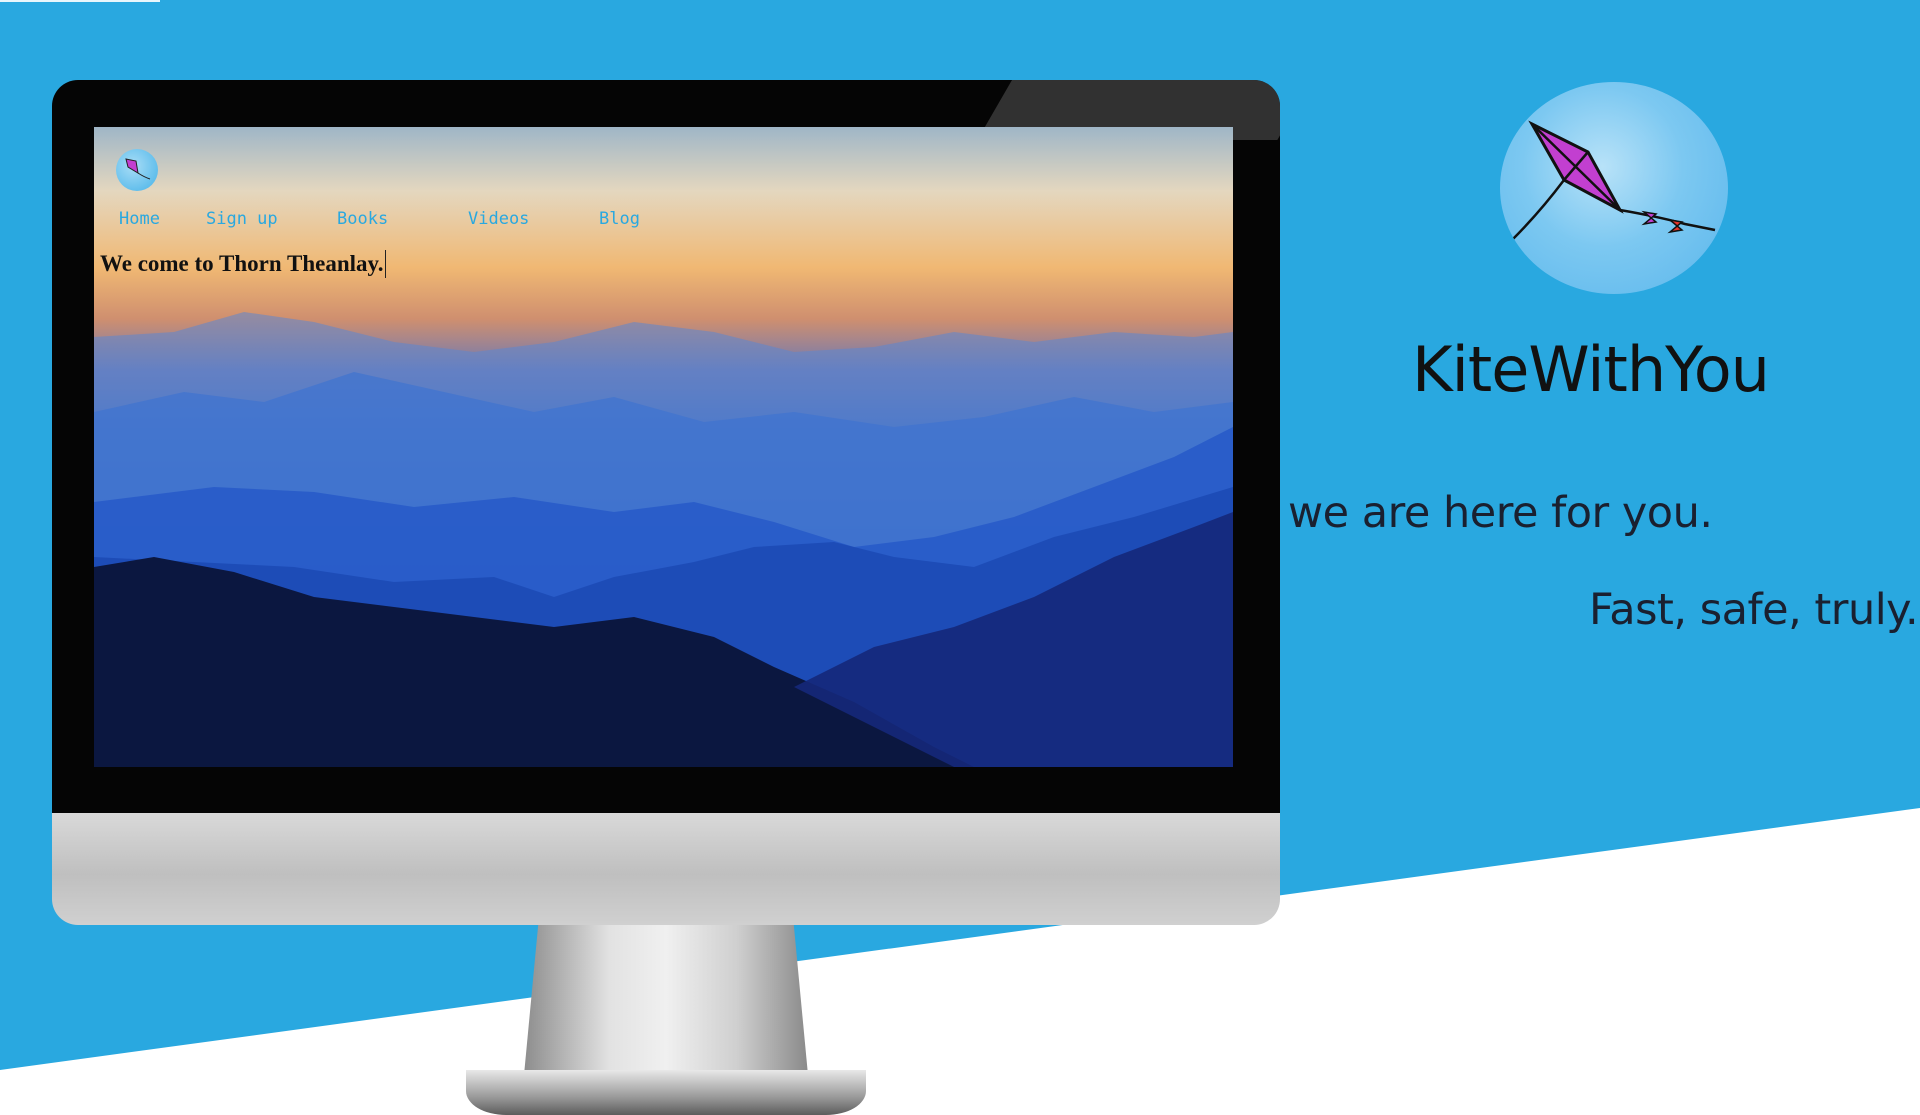 Image resolution: width=1920 pixels, height=1115 pixels. What do you see at coordinates (1591, 369) in the screenshot?
I see `brand-name: KiteWithYou` at bounding box center [1591, 369].